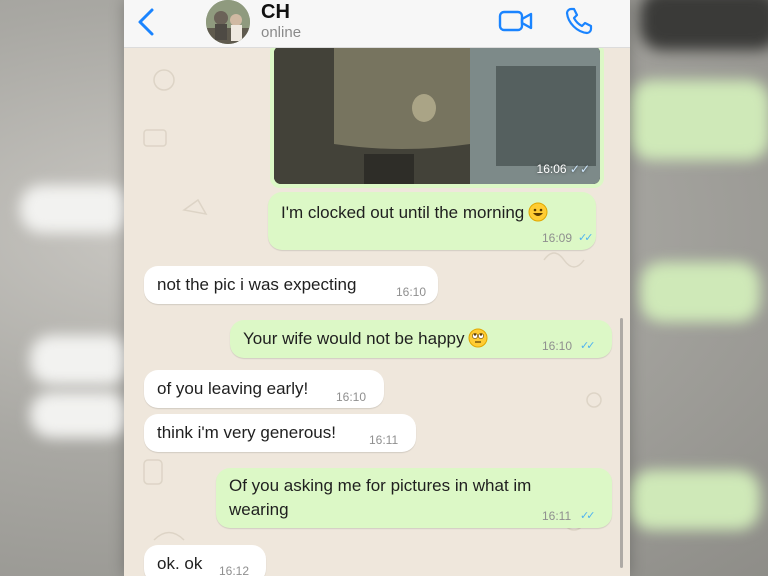 The height and width of the screenshot is (576, 768). I want to click on incoming-message: think i'm very generous! 16:11, so click(280, 433).